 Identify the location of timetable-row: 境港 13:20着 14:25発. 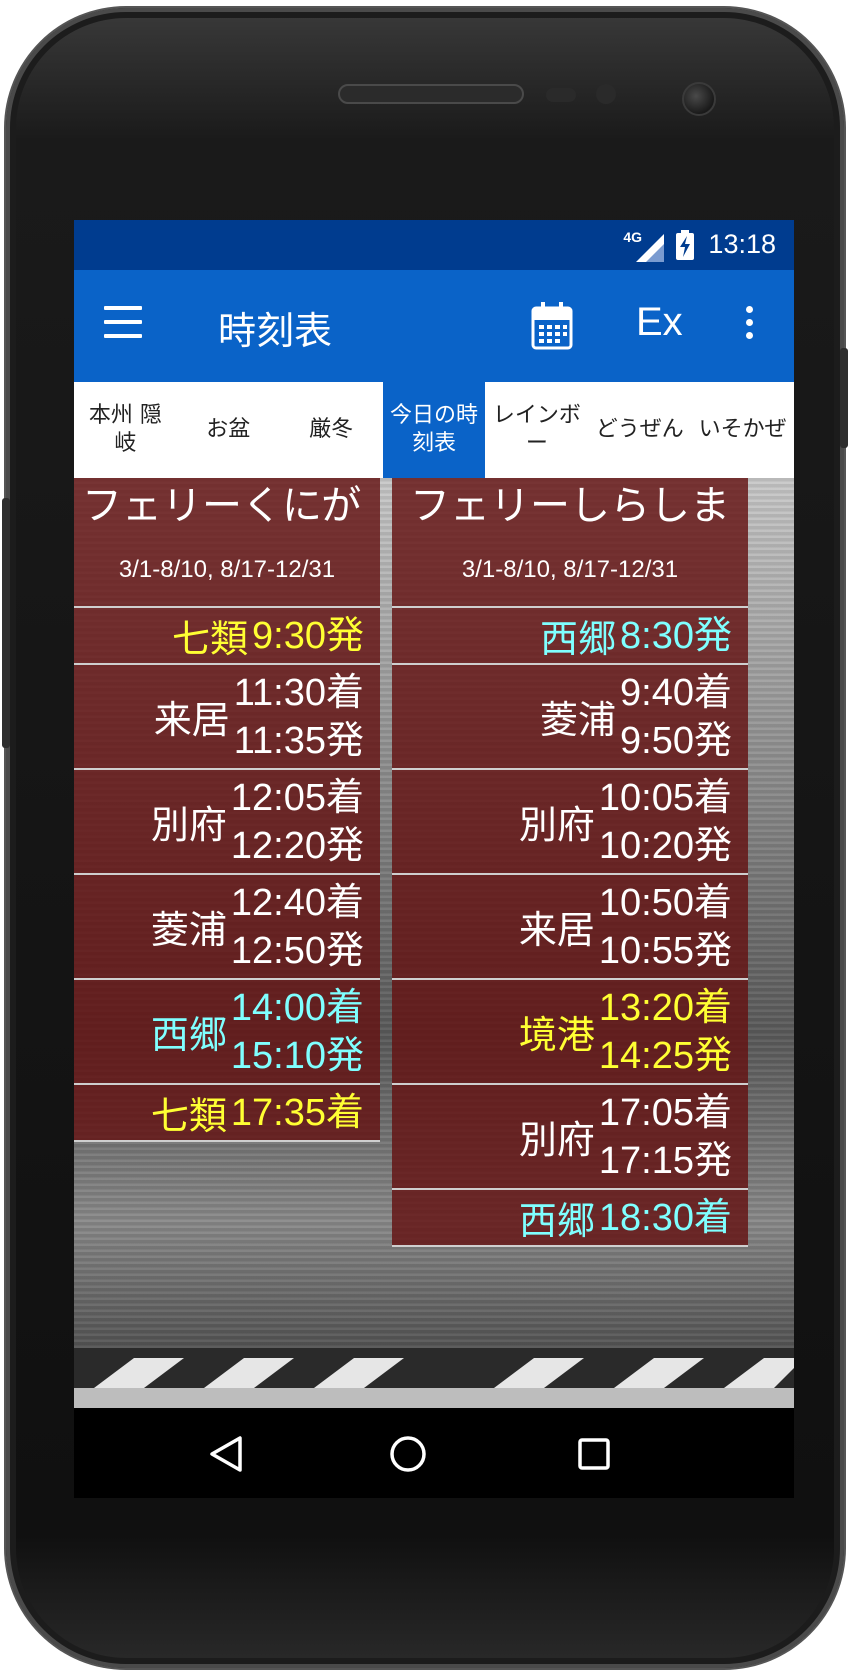
(570, 1032).